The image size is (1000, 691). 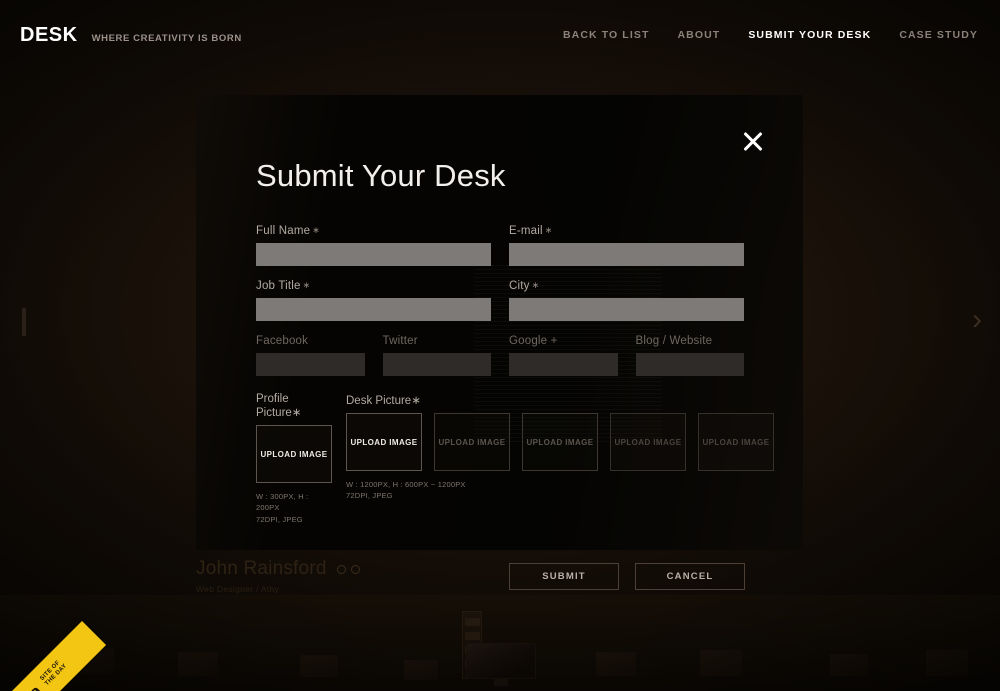 I want to click on profile-social-icons, so click(x=348, y=569).